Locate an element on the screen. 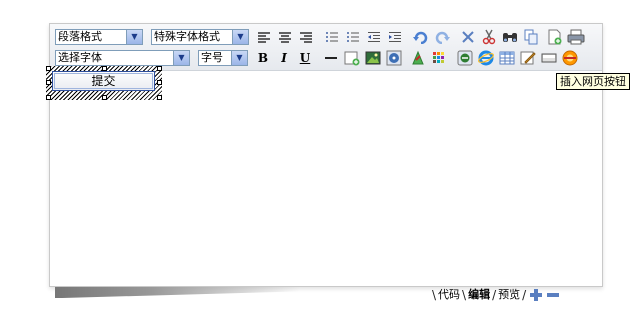 The width and height of the screenshot is (644, 312). new-page-icon is located at coordinates (555, 37).